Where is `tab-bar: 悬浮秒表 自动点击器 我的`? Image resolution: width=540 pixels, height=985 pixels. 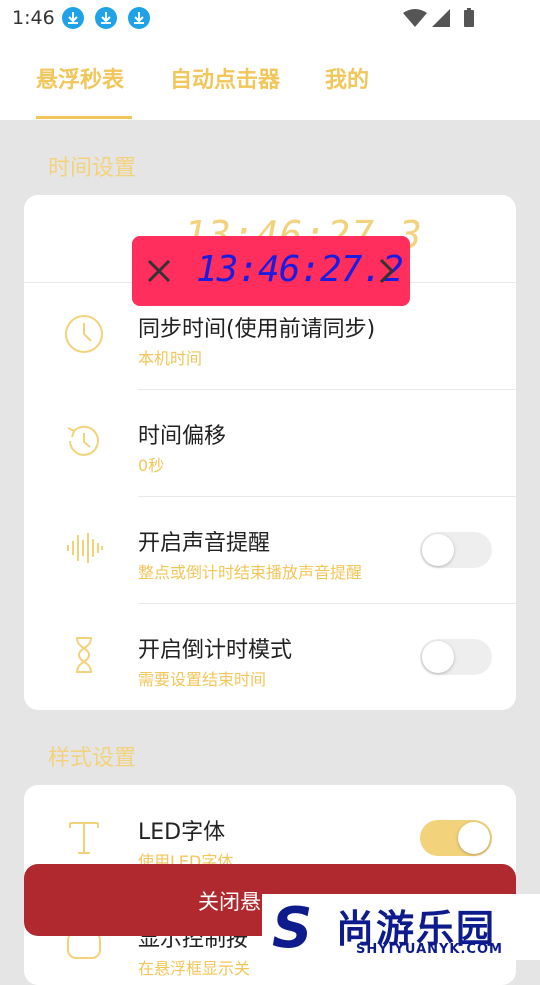 tab-bar: 悬浮秒表 自动点击器 我的 is located at coordinates (270, 78).